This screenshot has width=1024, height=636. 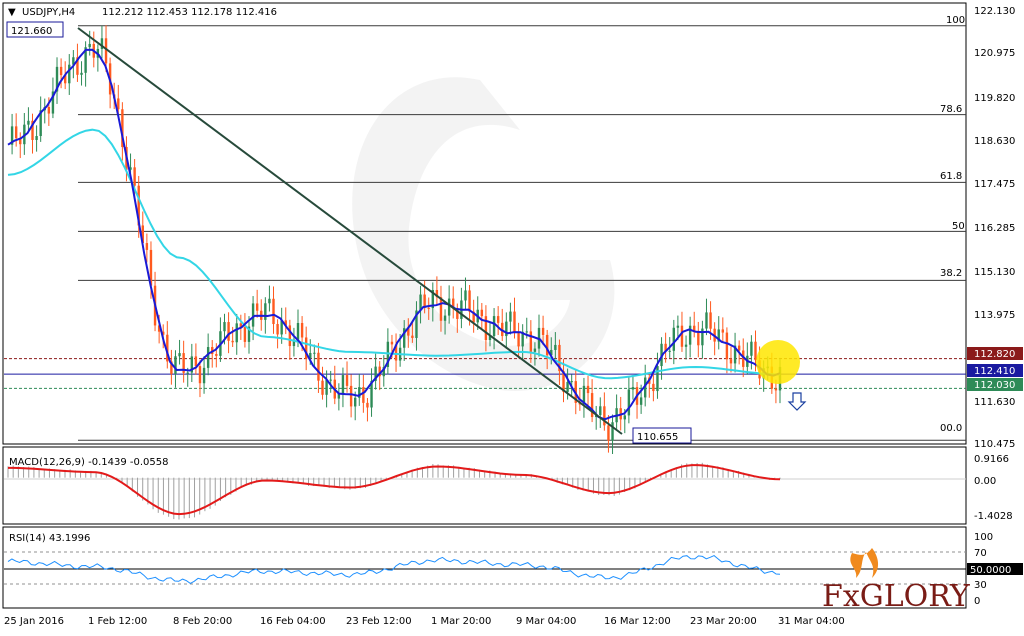 I want to click on current-price-tag-label: 112.410, so click(x=994, y=371).